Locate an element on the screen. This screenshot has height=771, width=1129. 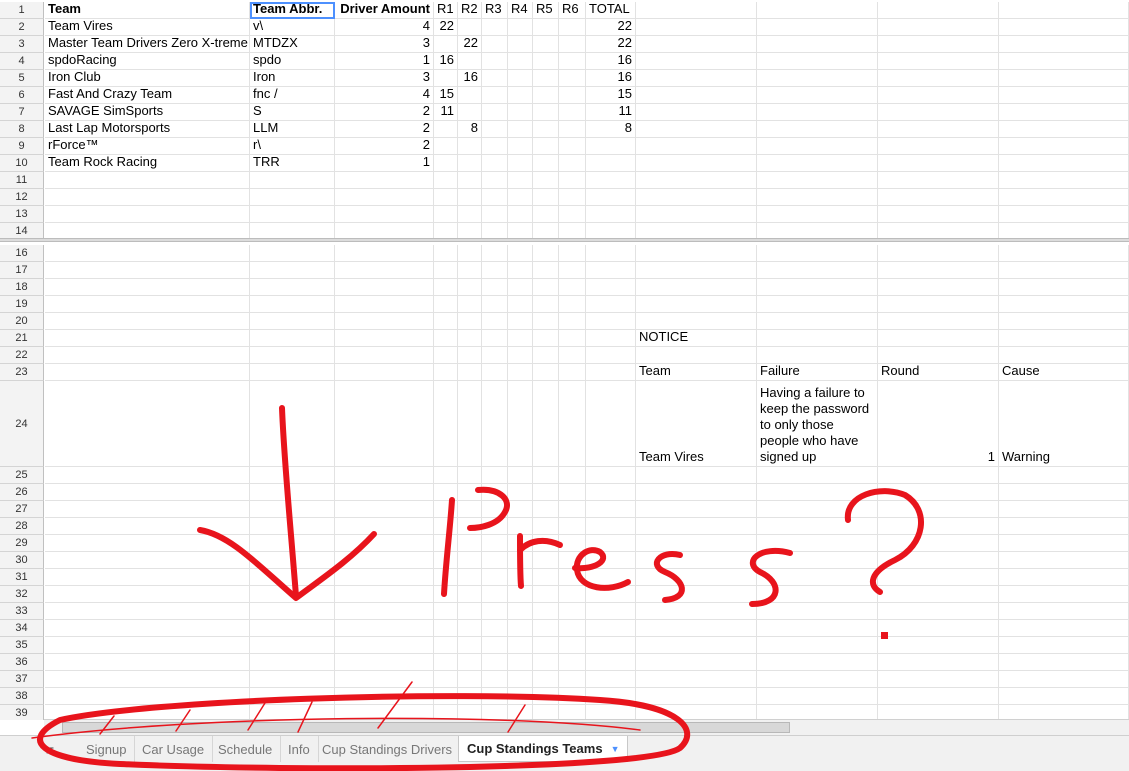
row-header: 13 is located at coordinates (22, 214).